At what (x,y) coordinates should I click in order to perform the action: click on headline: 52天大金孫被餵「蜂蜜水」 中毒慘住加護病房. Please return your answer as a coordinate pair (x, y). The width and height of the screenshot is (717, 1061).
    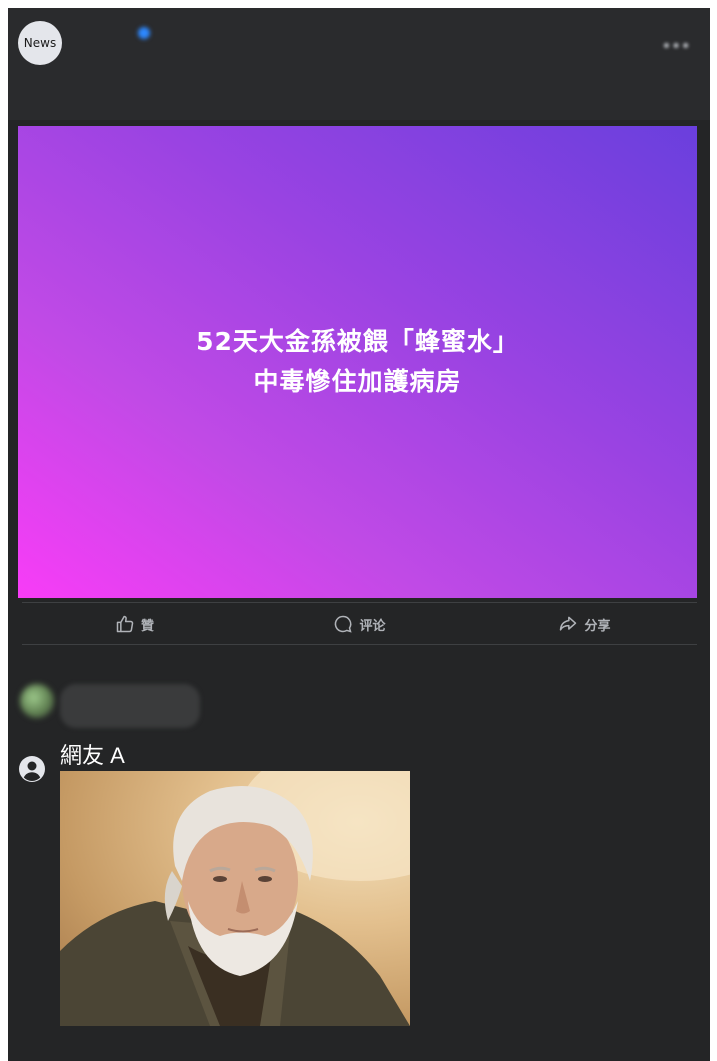
    Looking at the image, I should click on (357, 362).